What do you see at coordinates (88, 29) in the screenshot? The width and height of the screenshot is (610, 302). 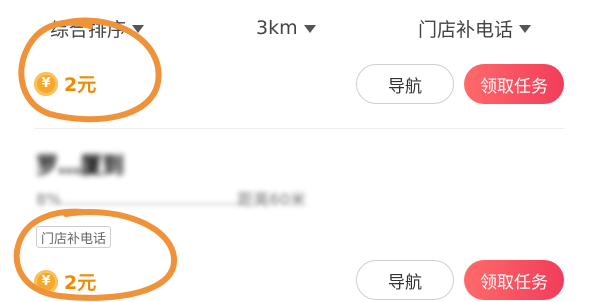 I see `filter-sort-label: 综合排序` at bounding box center [88, 29].